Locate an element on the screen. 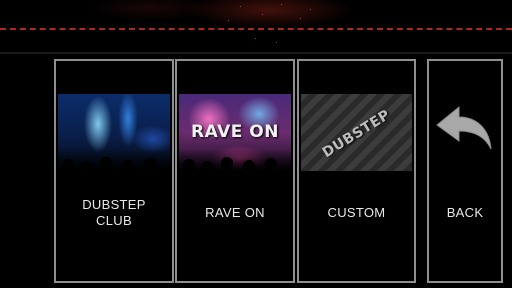 The height and width of the screenshot is (288, 512). club-lights-image is located at coordinates (114, 132).